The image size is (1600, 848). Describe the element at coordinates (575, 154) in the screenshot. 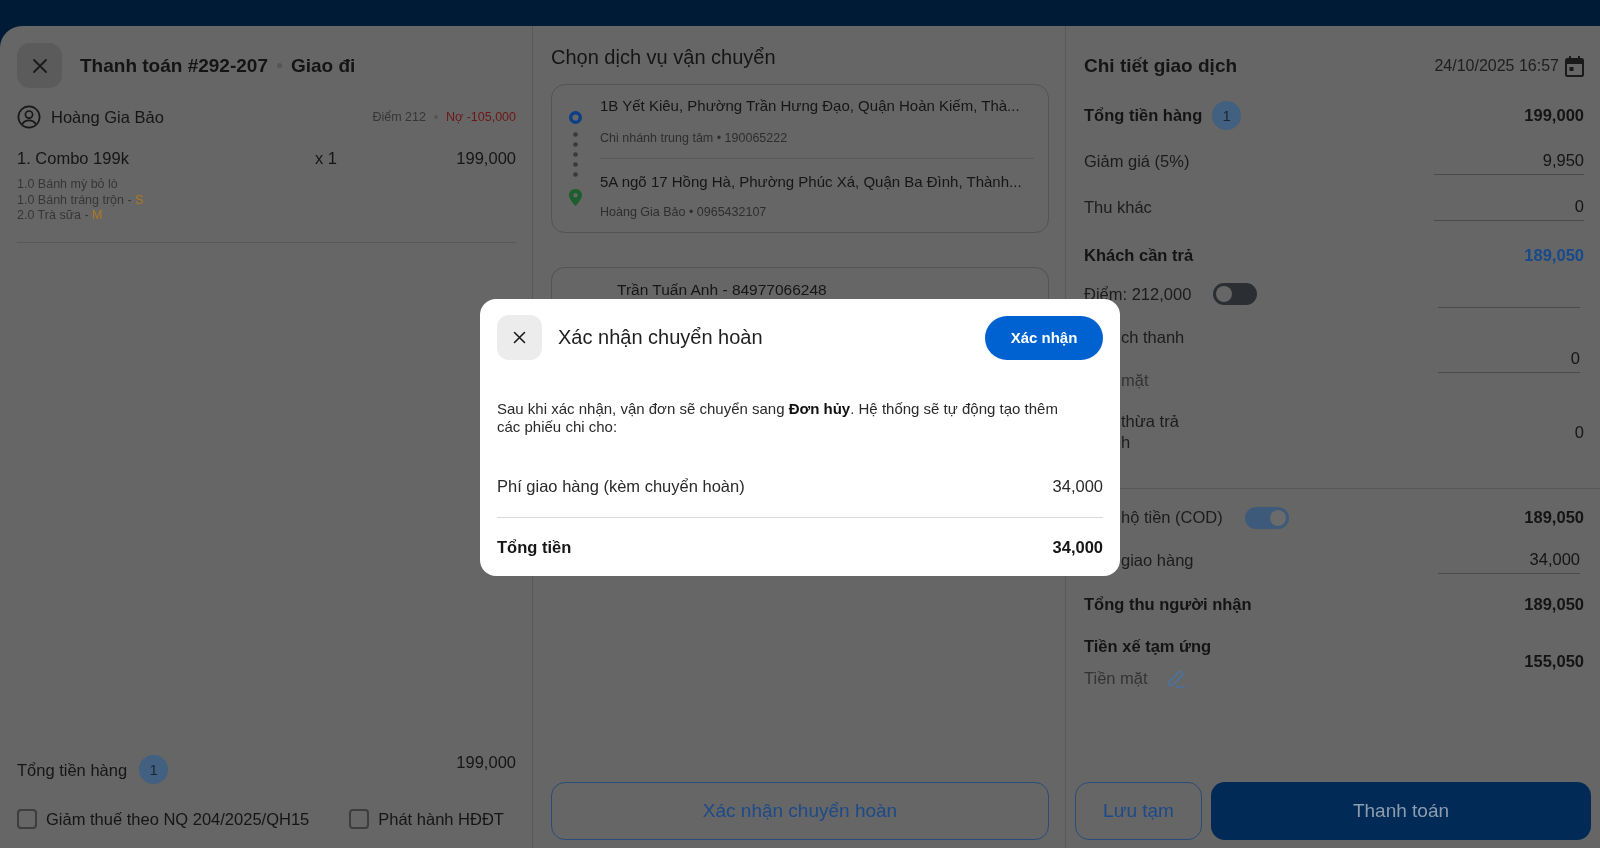

I see `dotted-line-icon` at that location.